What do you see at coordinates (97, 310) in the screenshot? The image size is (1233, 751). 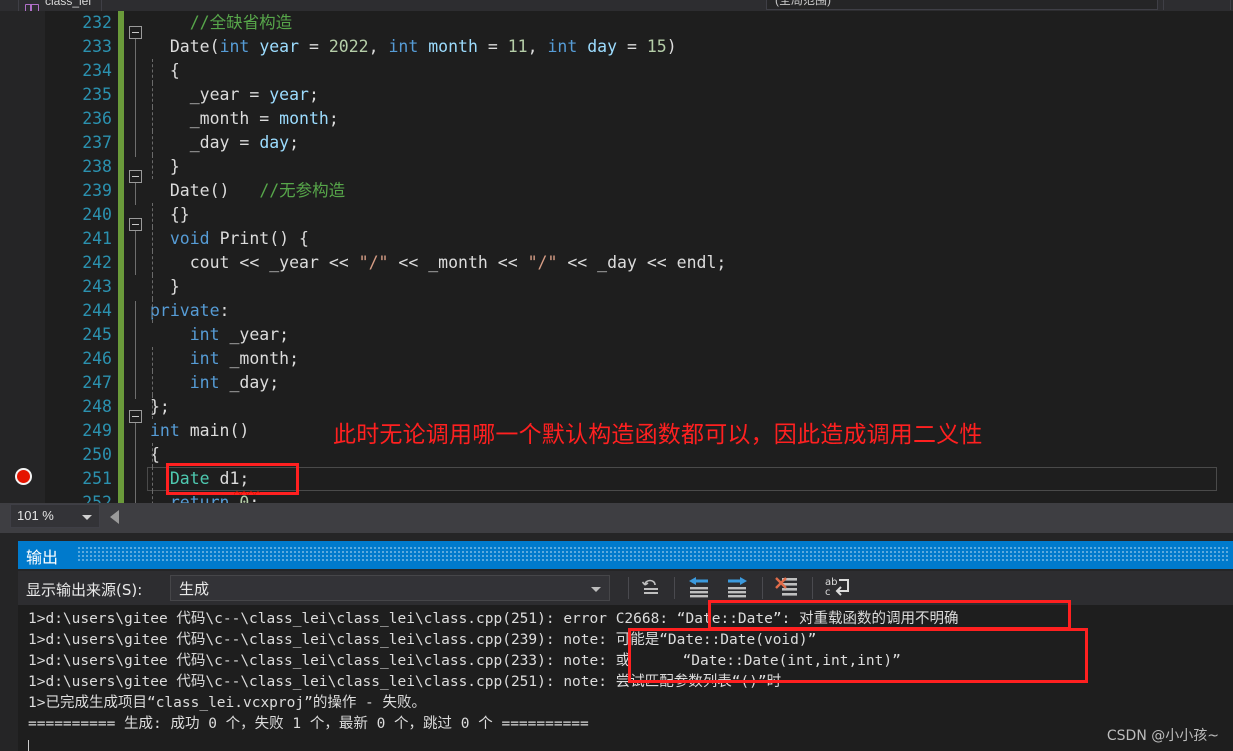 I see `line-number: 244` at bounding box center [97, 310].